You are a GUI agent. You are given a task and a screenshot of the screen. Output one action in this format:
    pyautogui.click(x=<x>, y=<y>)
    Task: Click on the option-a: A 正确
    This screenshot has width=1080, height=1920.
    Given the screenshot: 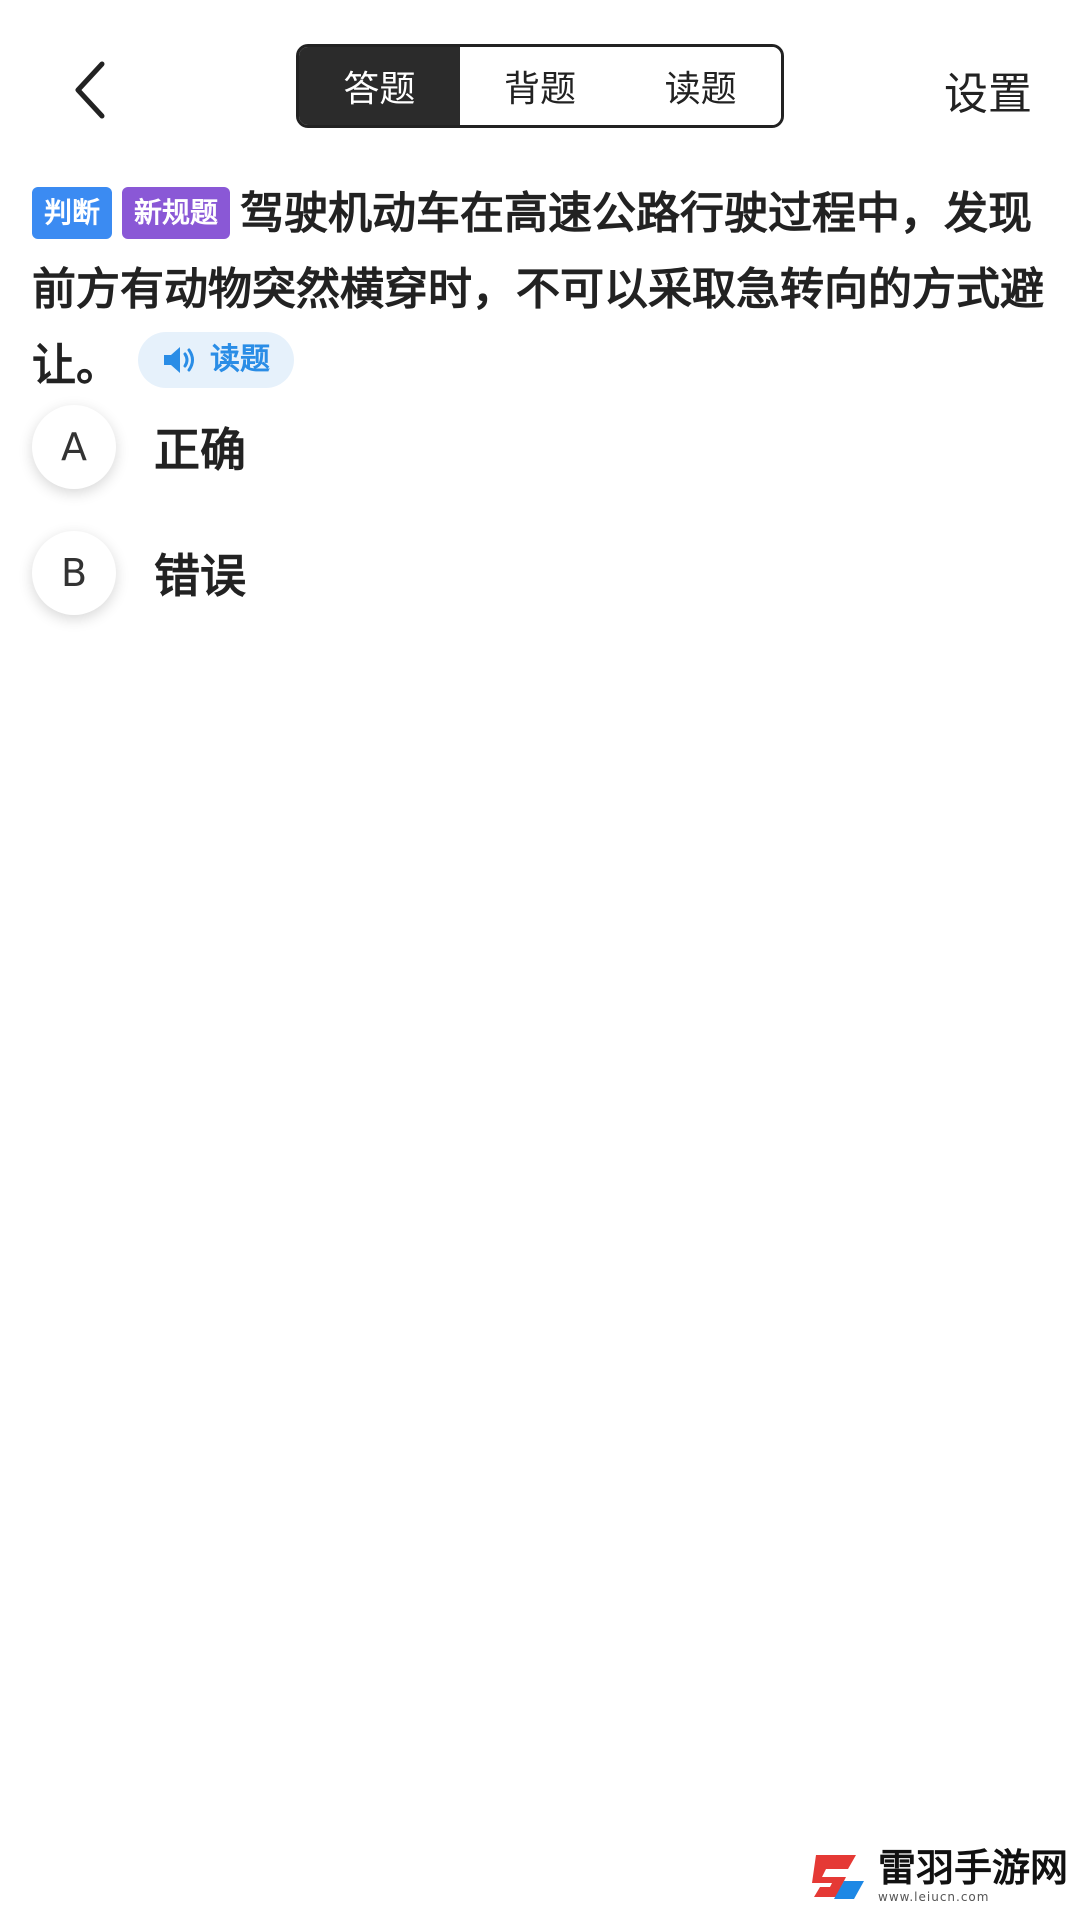 What is the action you would take?
    pyautogui.click(x=432, y=447)
    